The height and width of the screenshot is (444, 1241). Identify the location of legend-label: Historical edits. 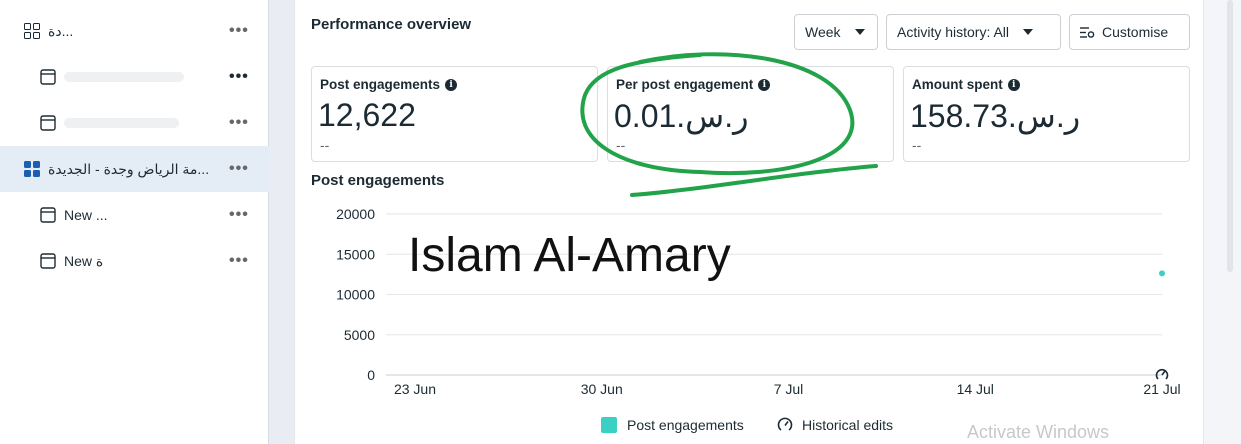
(848, 425).